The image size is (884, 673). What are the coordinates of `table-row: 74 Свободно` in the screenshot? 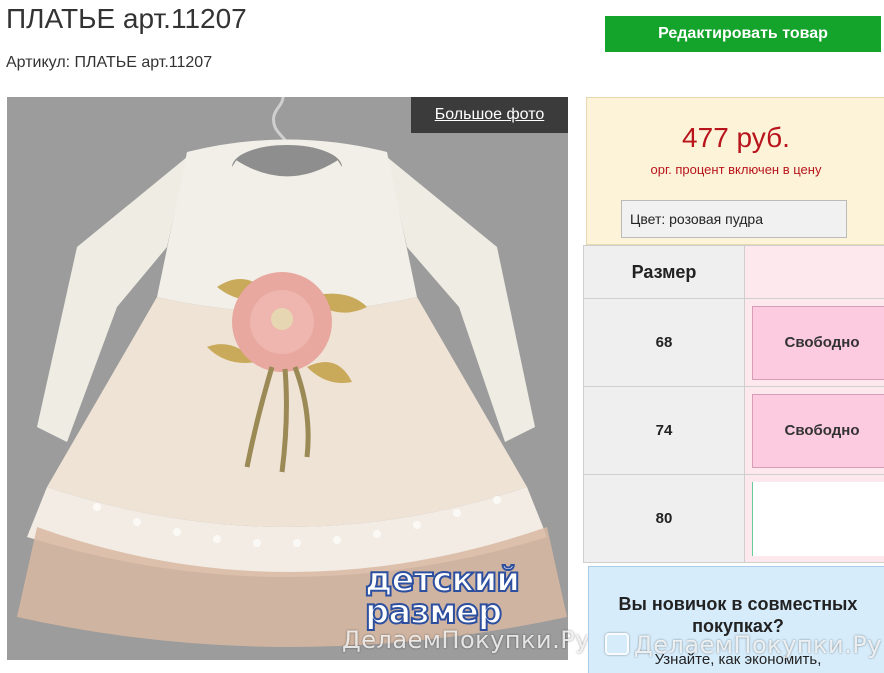 It's located at (733, 430).